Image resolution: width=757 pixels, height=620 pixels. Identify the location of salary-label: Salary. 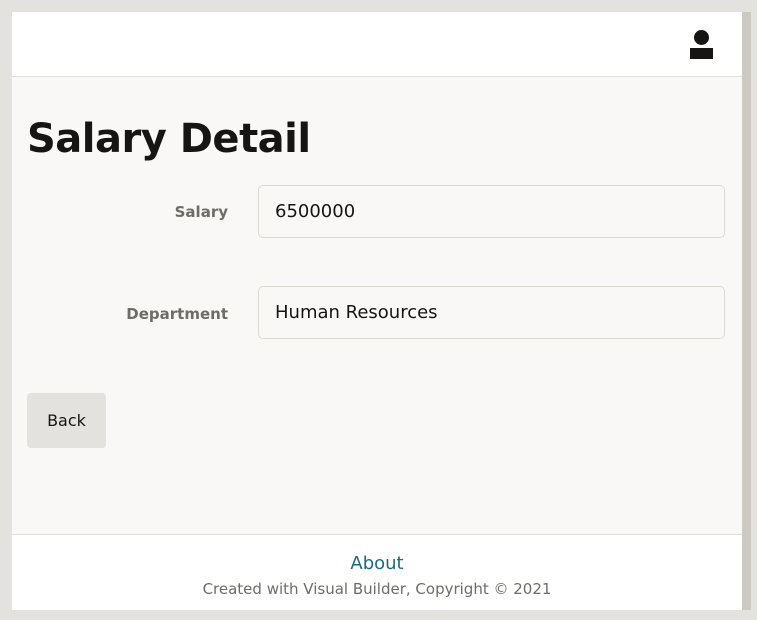
(201, 212).